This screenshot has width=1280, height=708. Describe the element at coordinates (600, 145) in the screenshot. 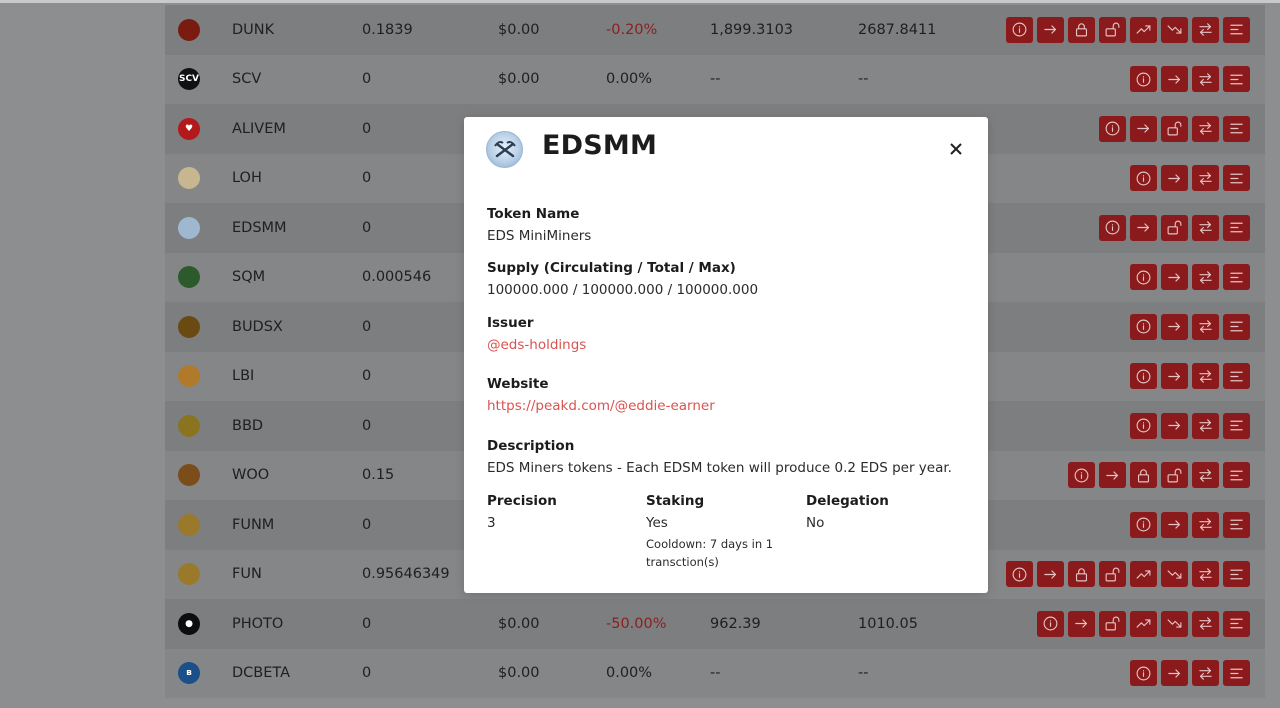

I see `modal-title: EDSMM` at that location.